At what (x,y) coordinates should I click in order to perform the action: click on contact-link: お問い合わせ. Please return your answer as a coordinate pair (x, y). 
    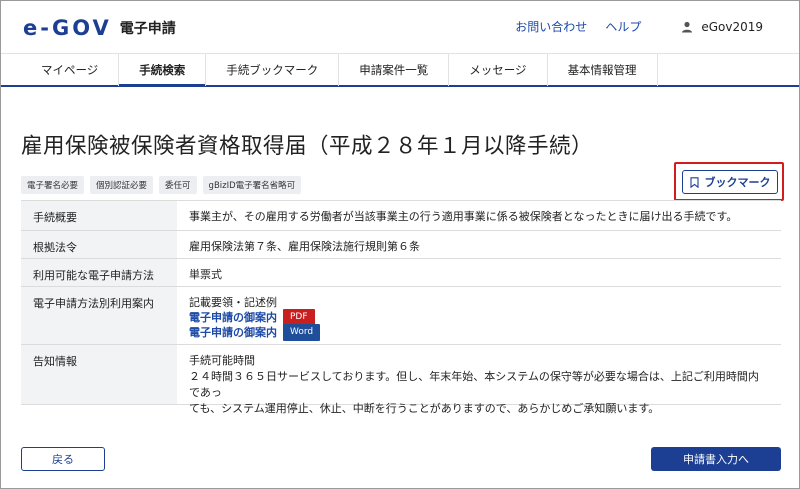
    Looking at the image, I should click on (551, 26).